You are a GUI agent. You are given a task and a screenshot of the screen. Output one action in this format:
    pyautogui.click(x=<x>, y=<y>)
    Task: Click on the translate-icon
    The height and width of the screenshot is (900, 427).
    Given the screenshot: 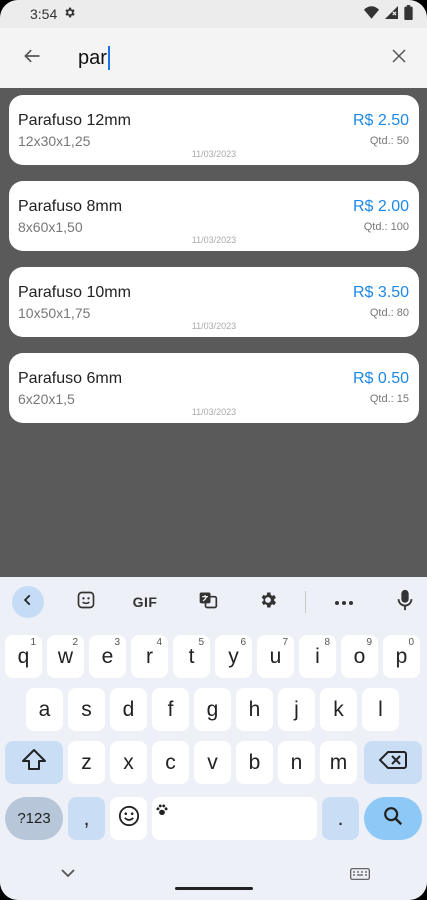 What is the action you would take?
    pyautogui.click(x=208, y=602)
    